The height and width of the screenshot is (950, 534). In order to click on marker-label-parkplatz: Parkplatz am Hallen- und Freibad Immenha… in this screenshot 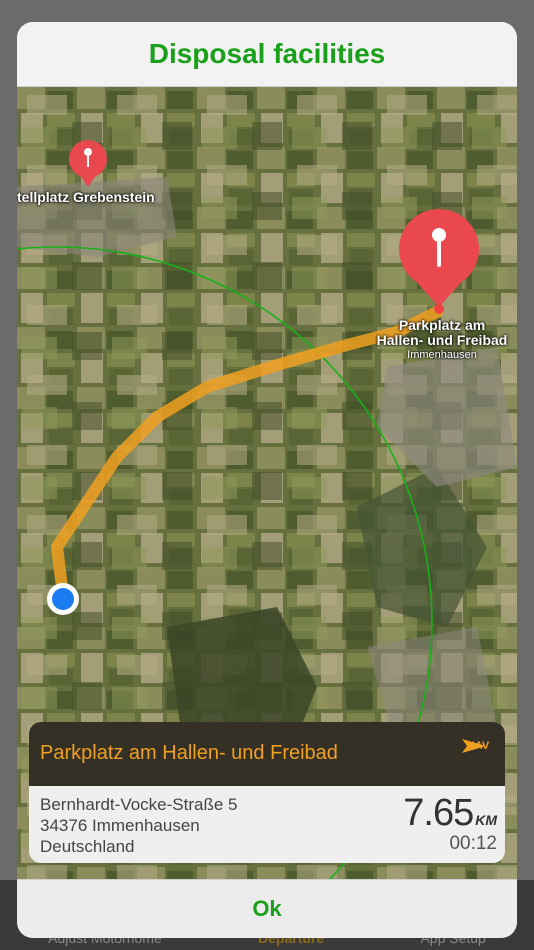, I will do `click(442, 339)`.